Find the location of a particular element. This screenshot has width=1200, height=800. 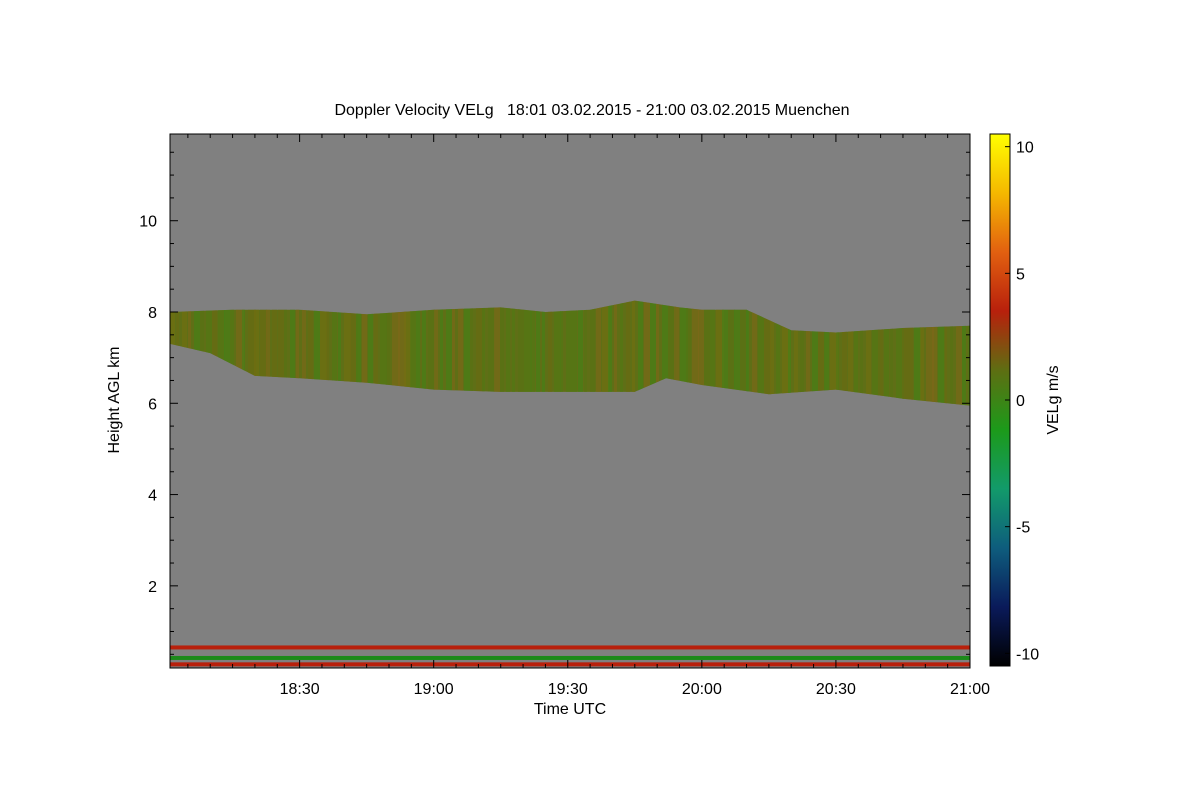

x-axis-label: Time UTC is located at coordinates (570, 709).